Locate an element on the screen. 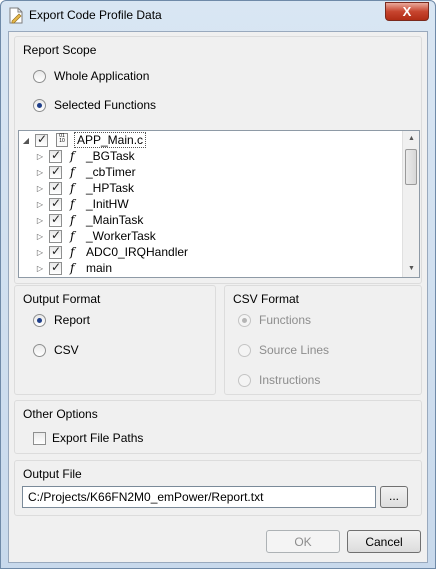 The width and height of the screenshot is (436, 569). output-format-title: Output Format is located at coordinates (62, 299).